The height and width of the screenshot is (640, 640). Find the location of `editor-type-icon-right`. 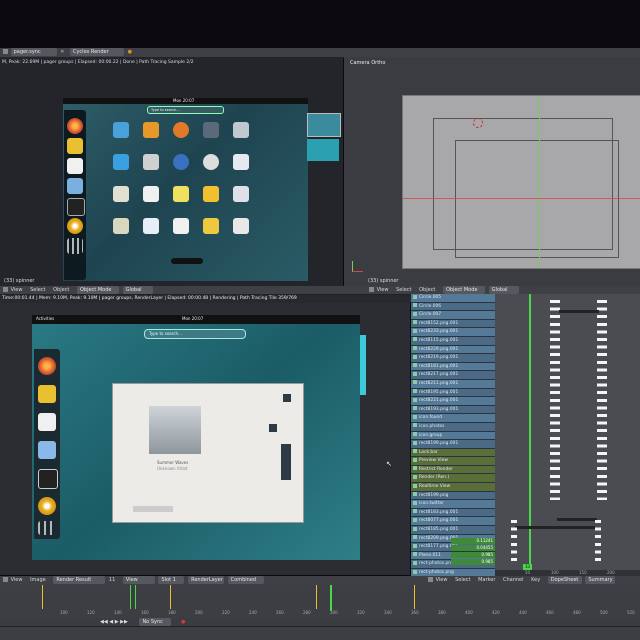

editor-type-icon-right is located at coordinates (371, 289).